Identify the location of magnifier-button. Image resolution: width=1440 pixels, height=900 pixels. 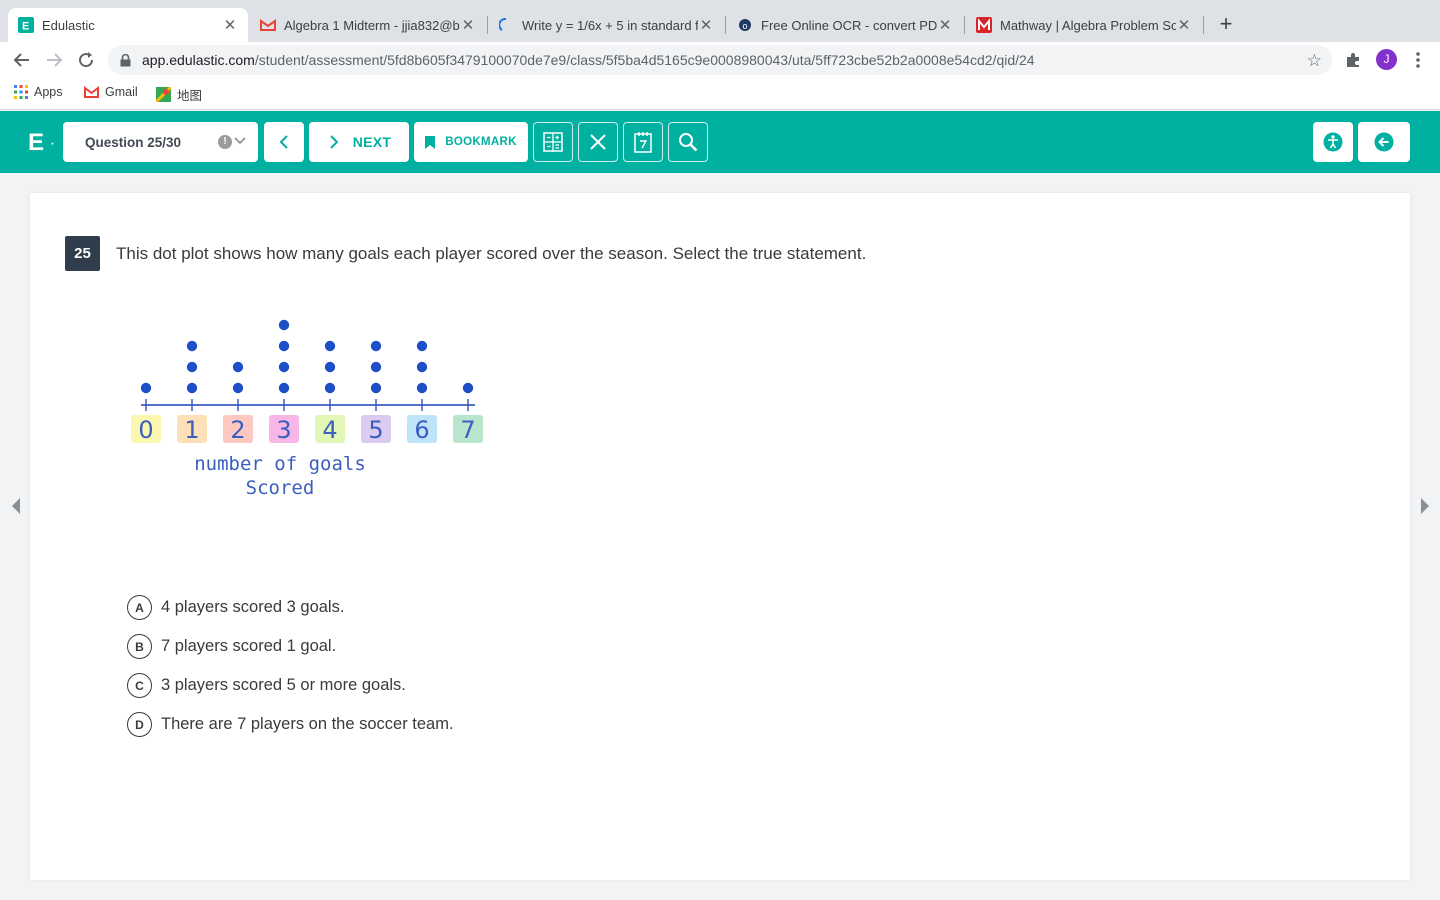
(688, 142).